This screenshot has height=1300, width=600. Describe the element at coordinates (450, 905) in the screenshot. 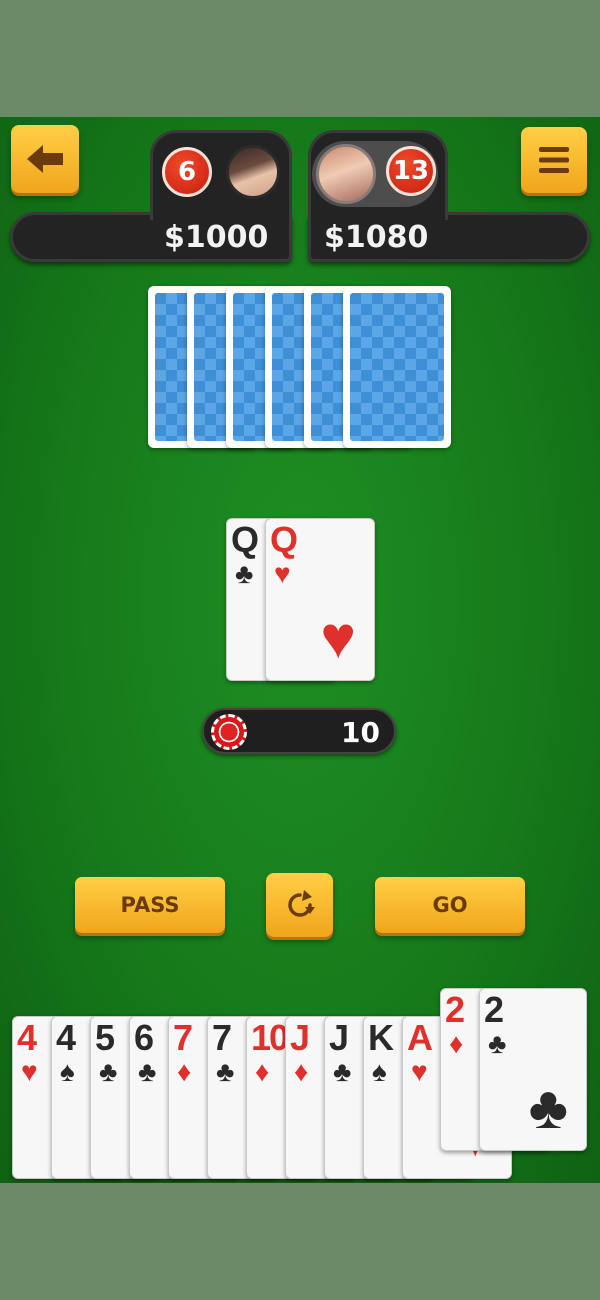

I see `go-button: GO` at that location.